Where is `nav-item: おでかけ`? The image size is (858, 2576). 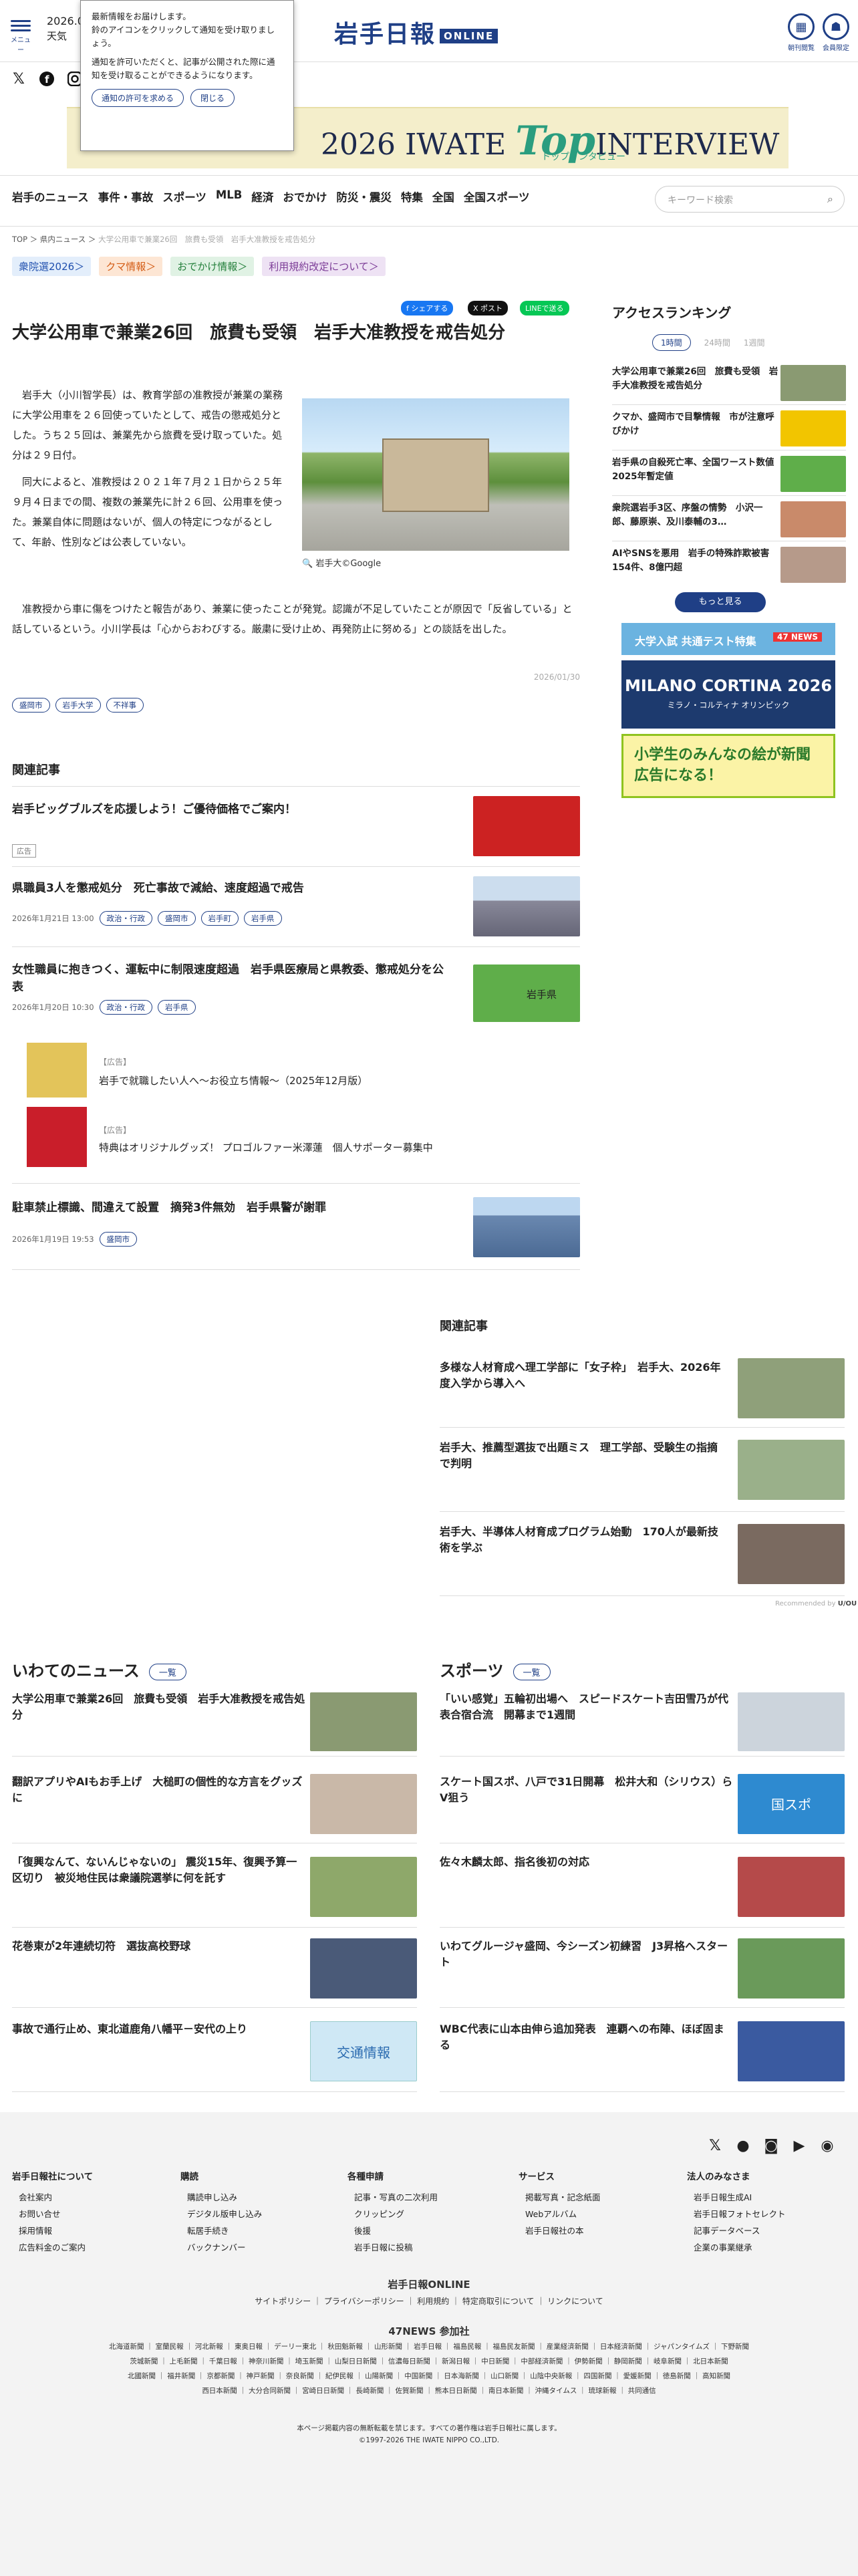
nav-item: おでかけ is located at coordinates (305, 197).